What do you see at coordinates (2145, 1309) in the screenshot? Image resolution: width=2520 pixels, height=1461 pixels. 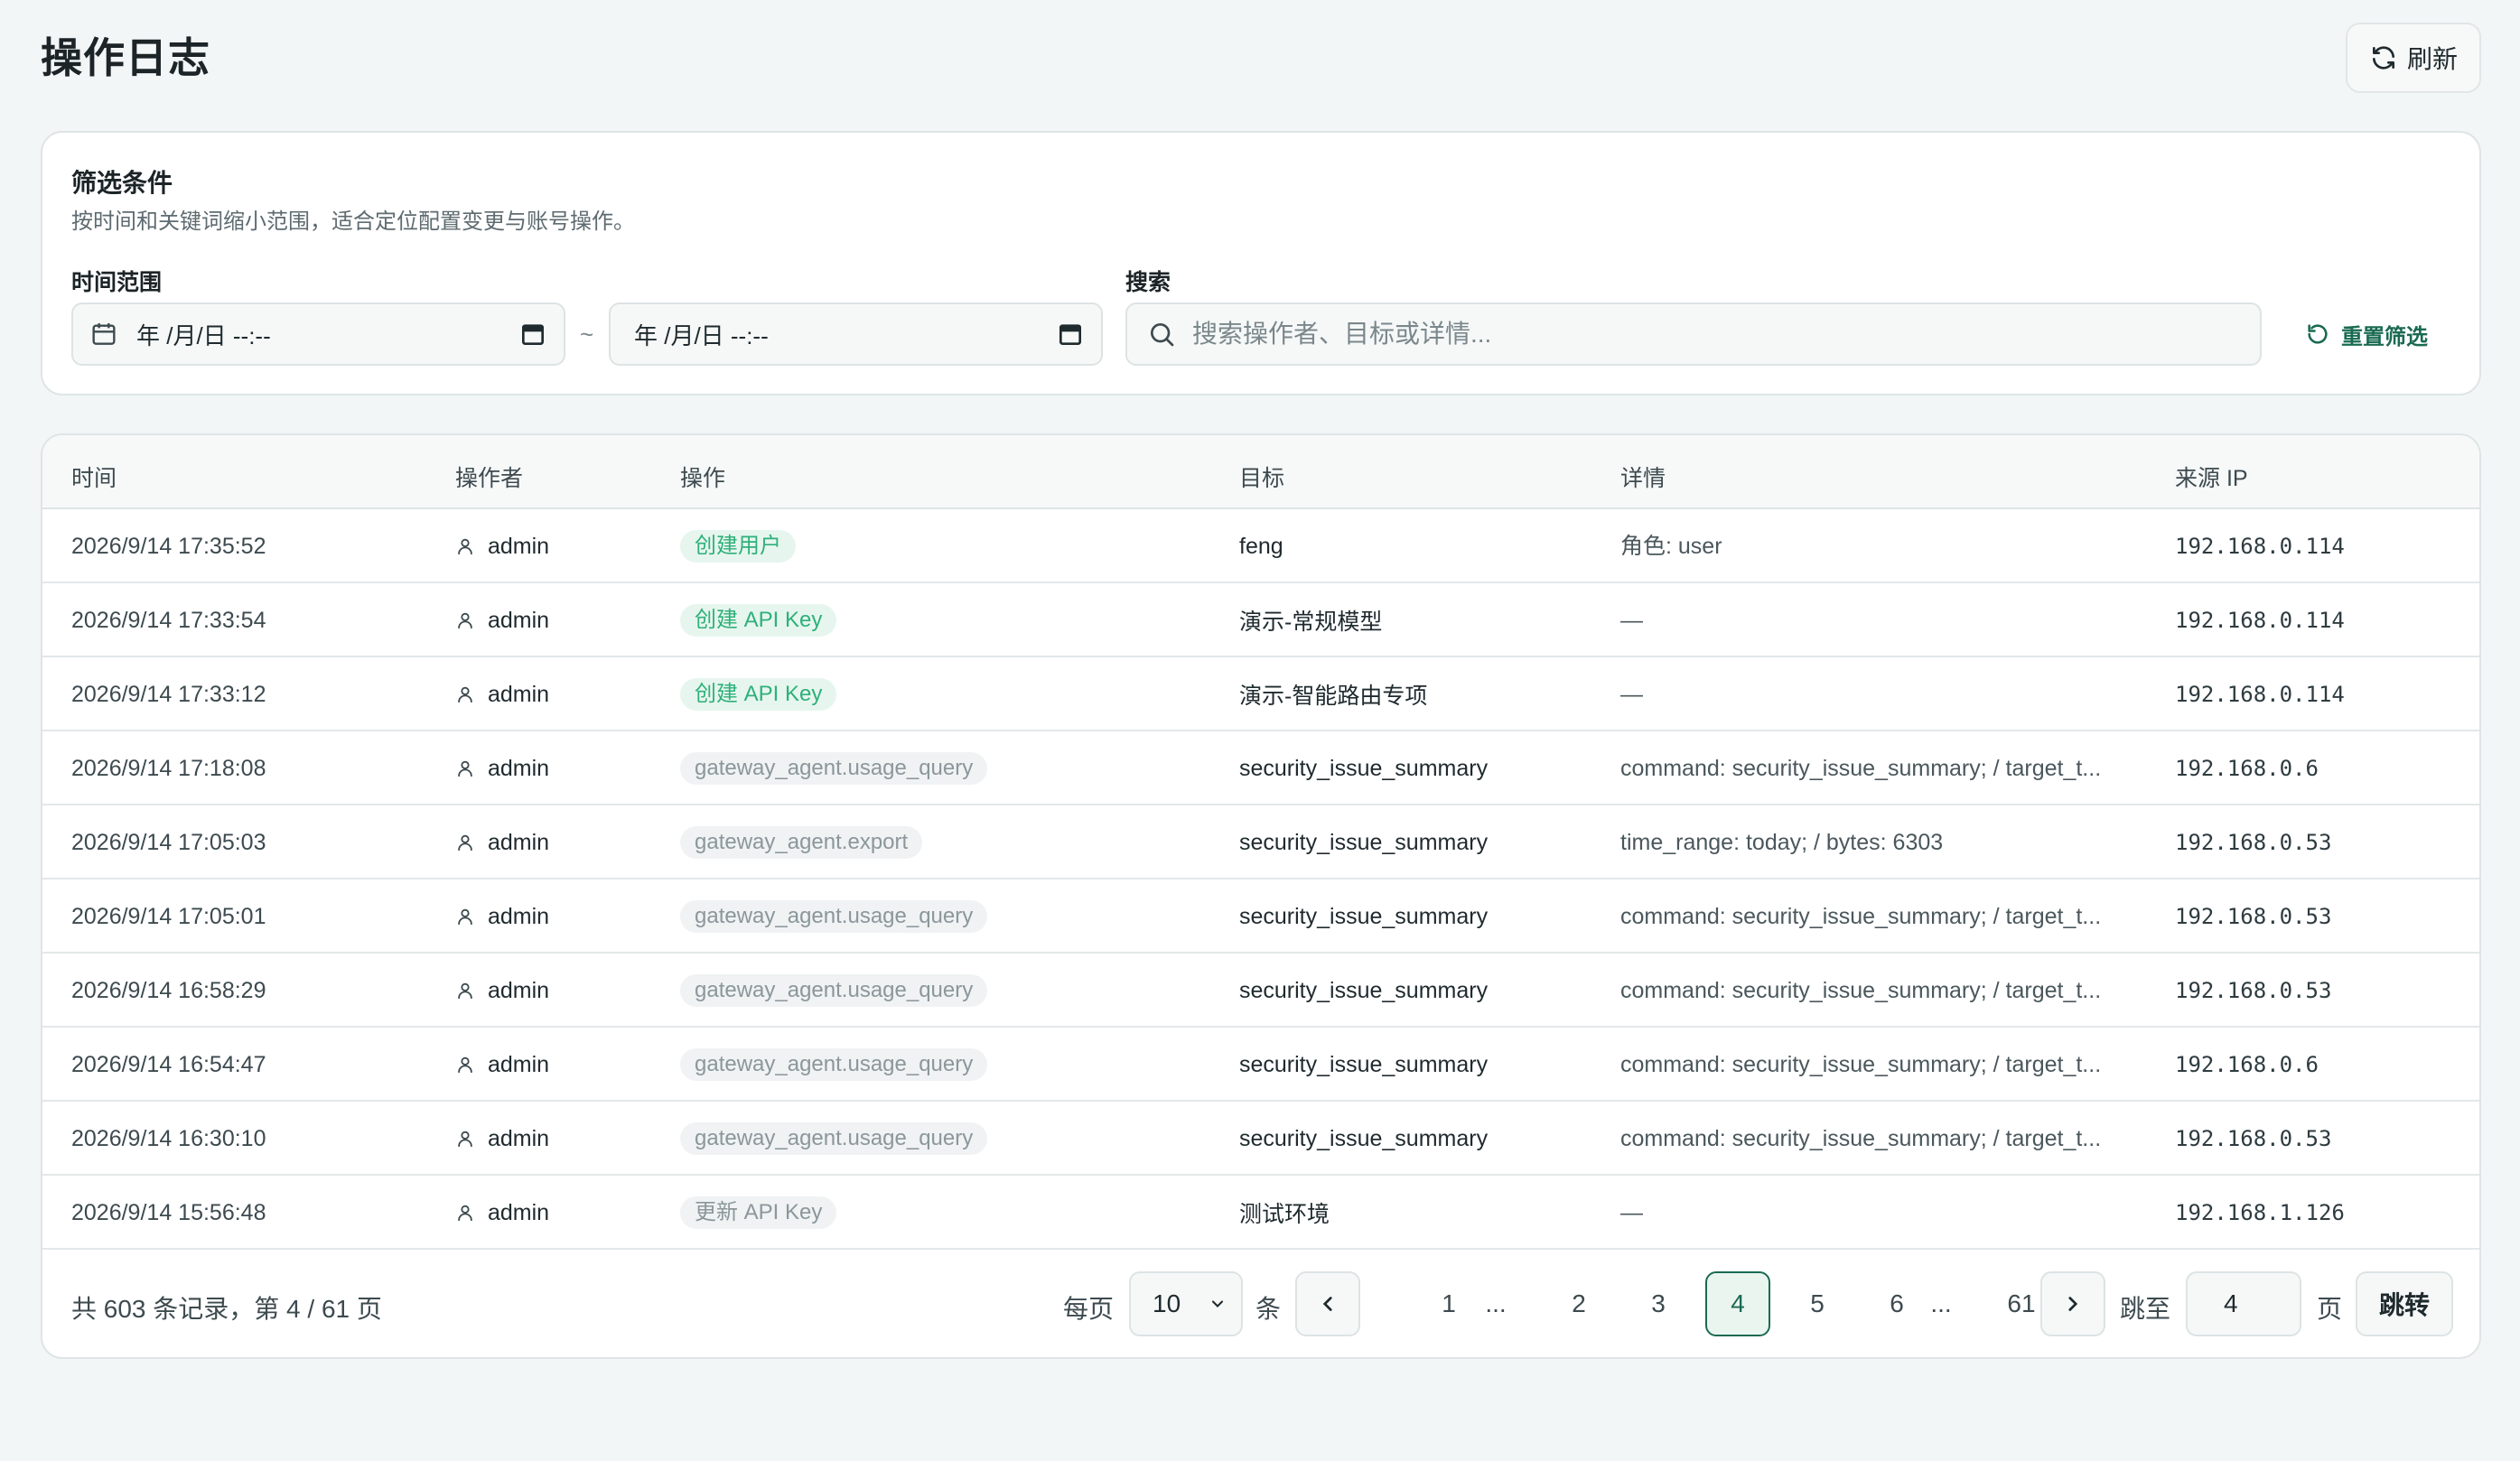 I see `jump-label: 跳至` at bounding box center [2145, 1309].